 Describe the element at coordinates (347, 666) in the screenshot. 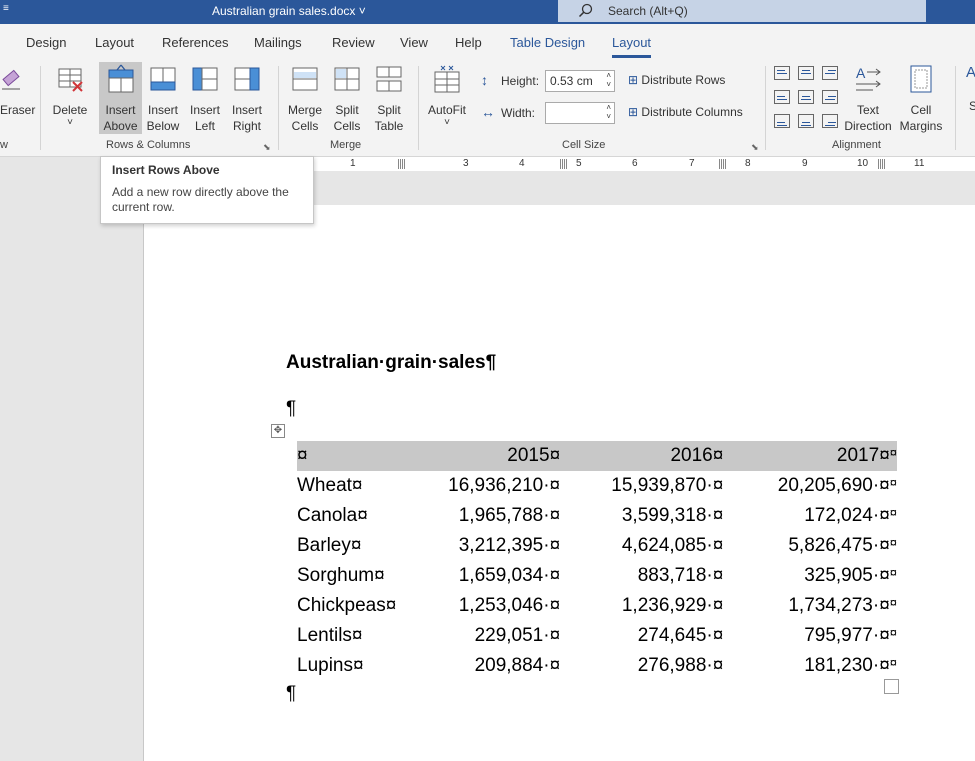

I see `table-cell: Lupins¤` at that location.